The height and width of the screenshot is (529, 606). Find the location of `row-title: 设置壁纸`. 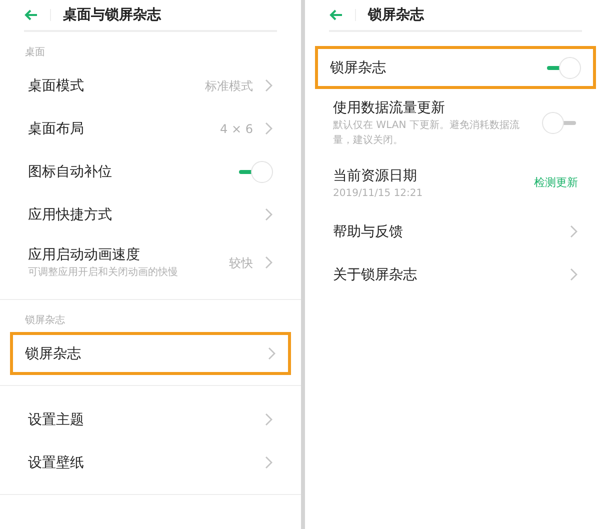

row-title: 设置壁纸 is located at coordinates (56, 463).